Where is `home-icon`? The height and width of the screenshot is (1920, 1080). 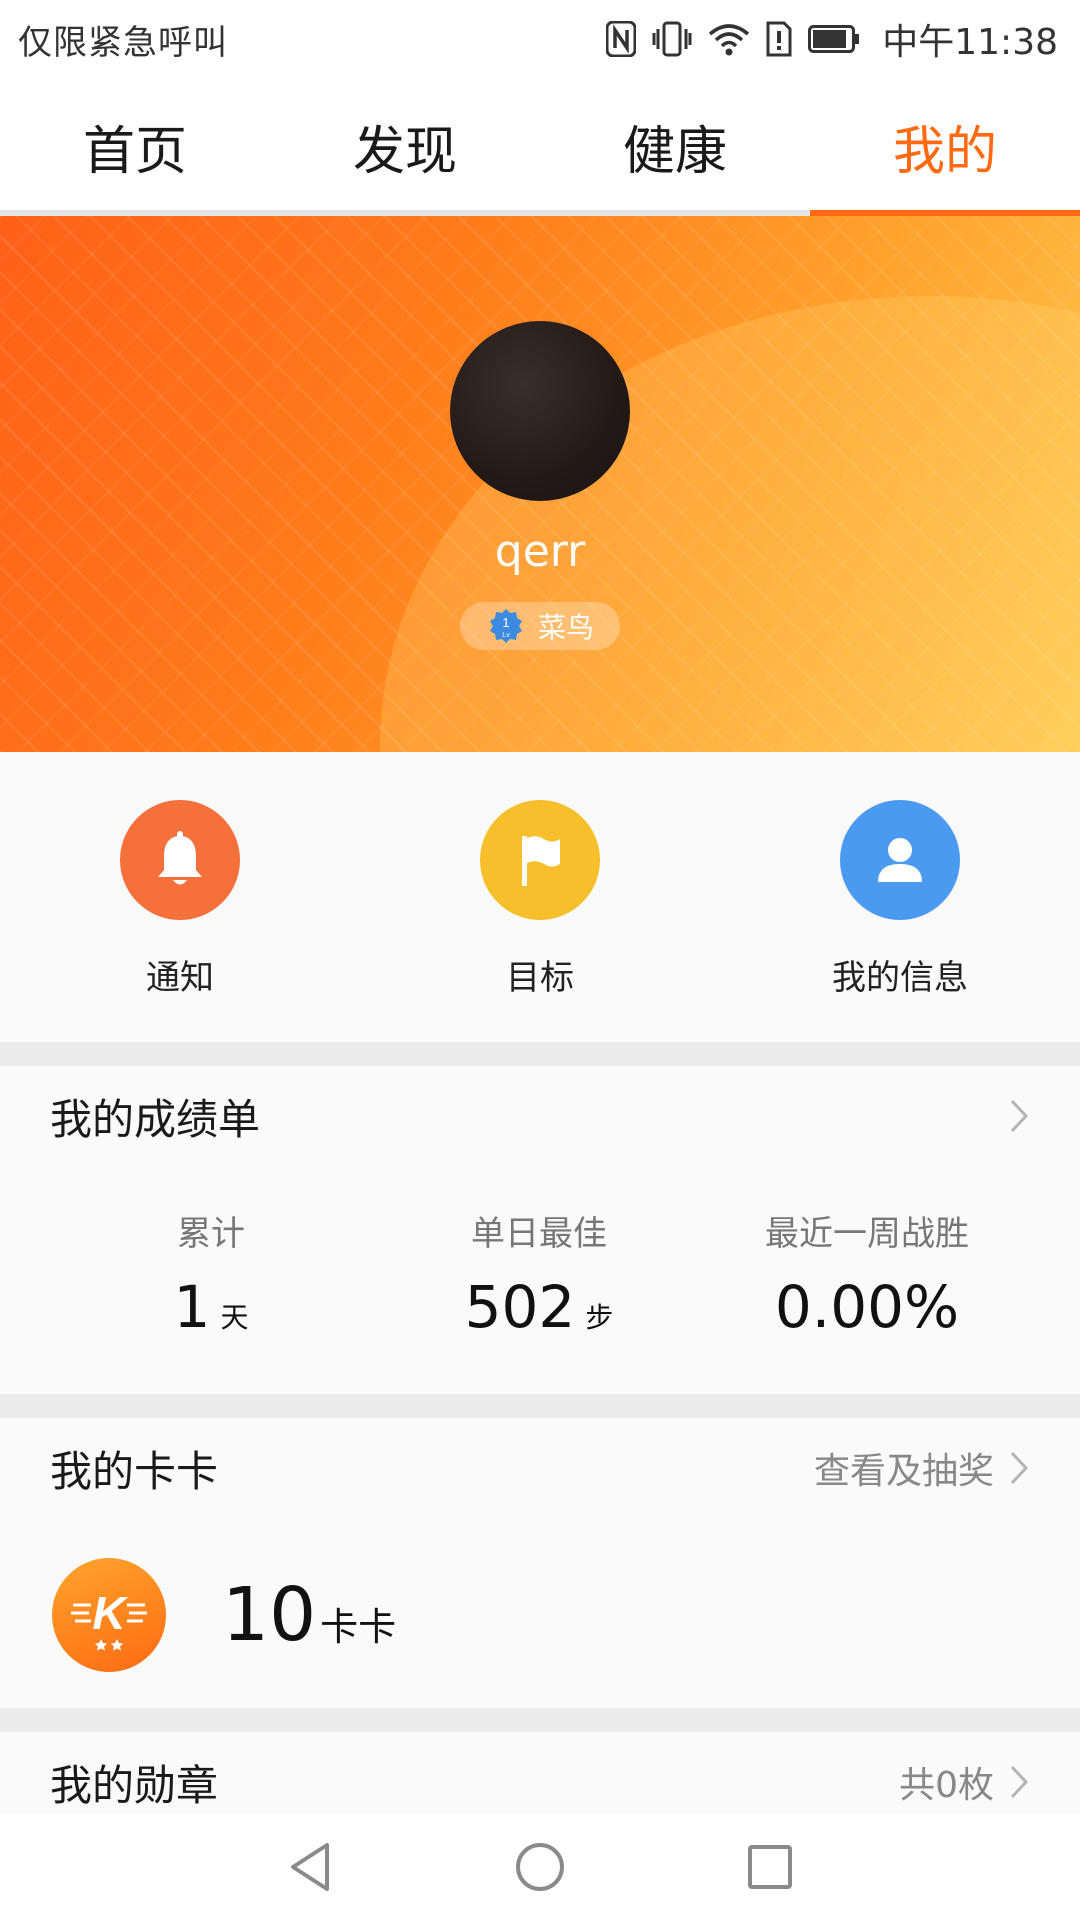 home-icon is located at coordinates (540, 1867).